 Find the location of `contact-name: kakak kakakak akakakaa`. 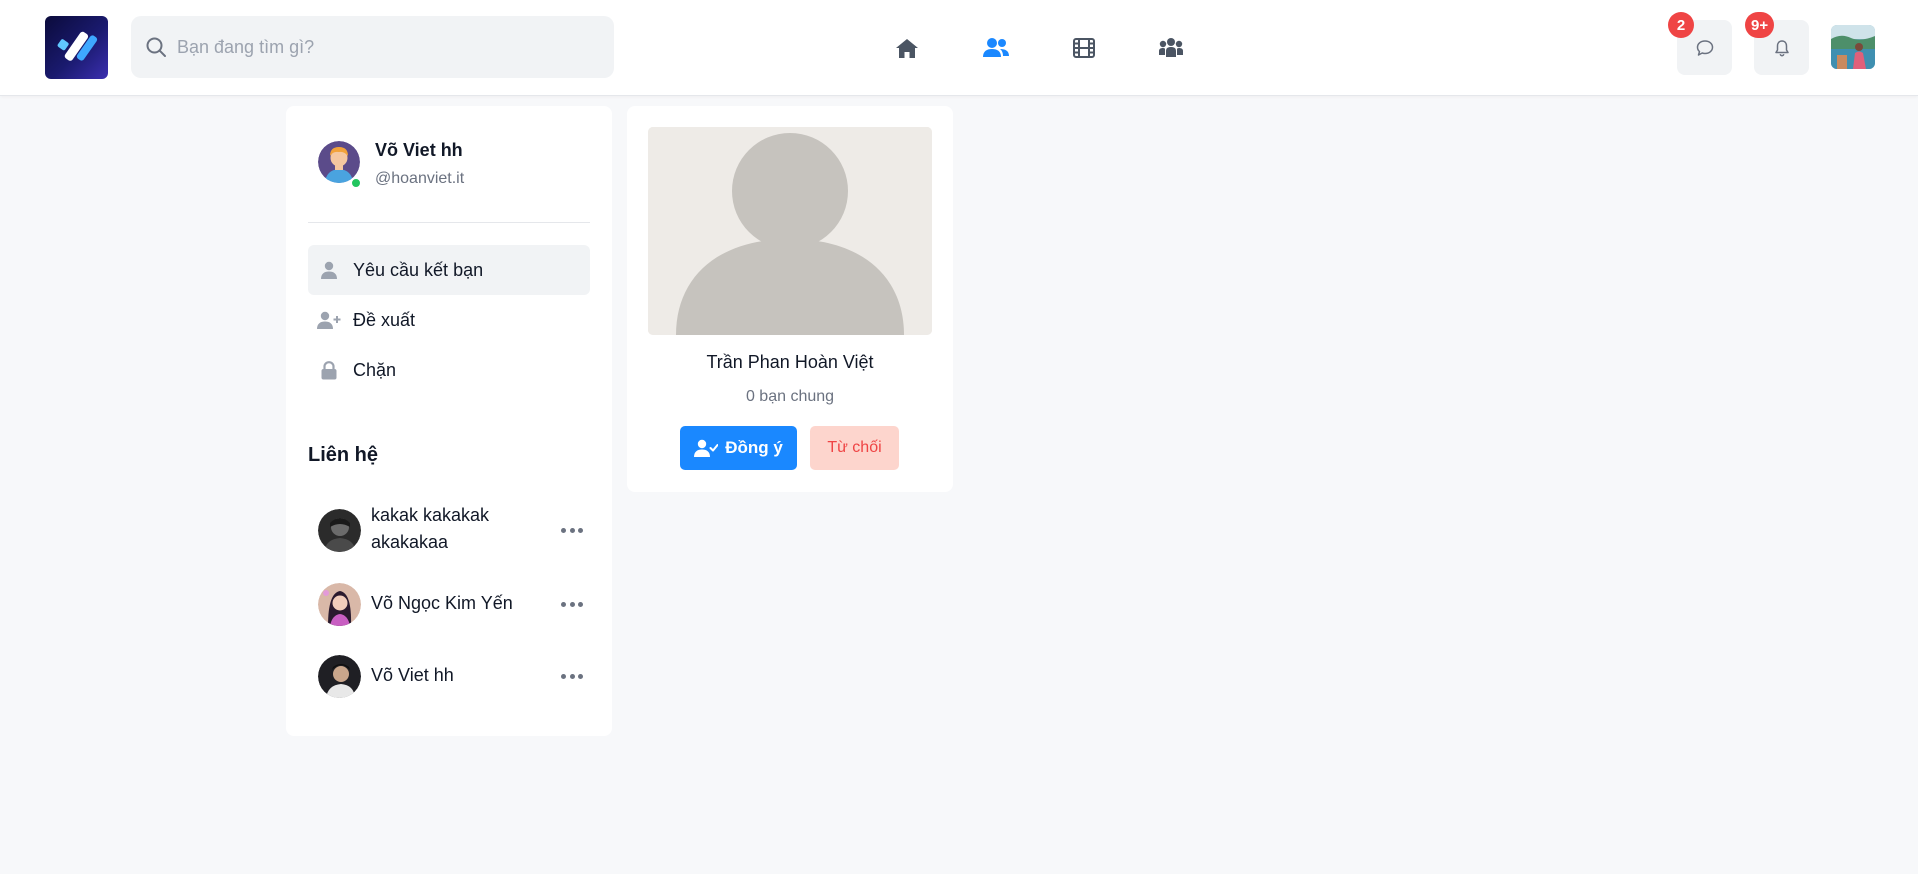

contact-name: kakak kakakak akakakaa is located at coordinates (430, 528).